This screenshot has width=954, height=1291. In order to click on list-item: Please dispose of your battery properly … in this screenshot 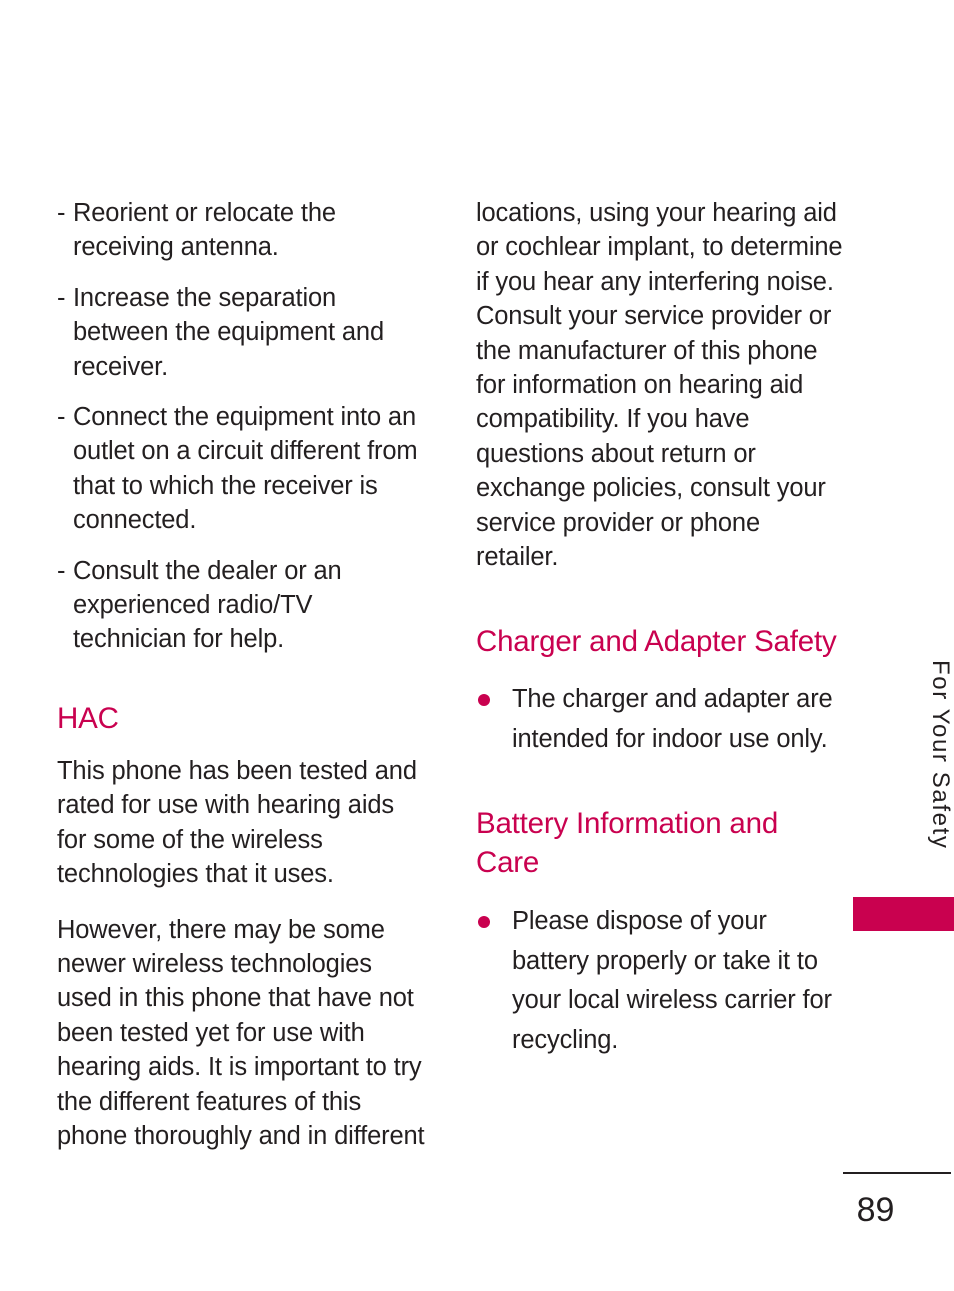, I will do `click(662, 981)`.